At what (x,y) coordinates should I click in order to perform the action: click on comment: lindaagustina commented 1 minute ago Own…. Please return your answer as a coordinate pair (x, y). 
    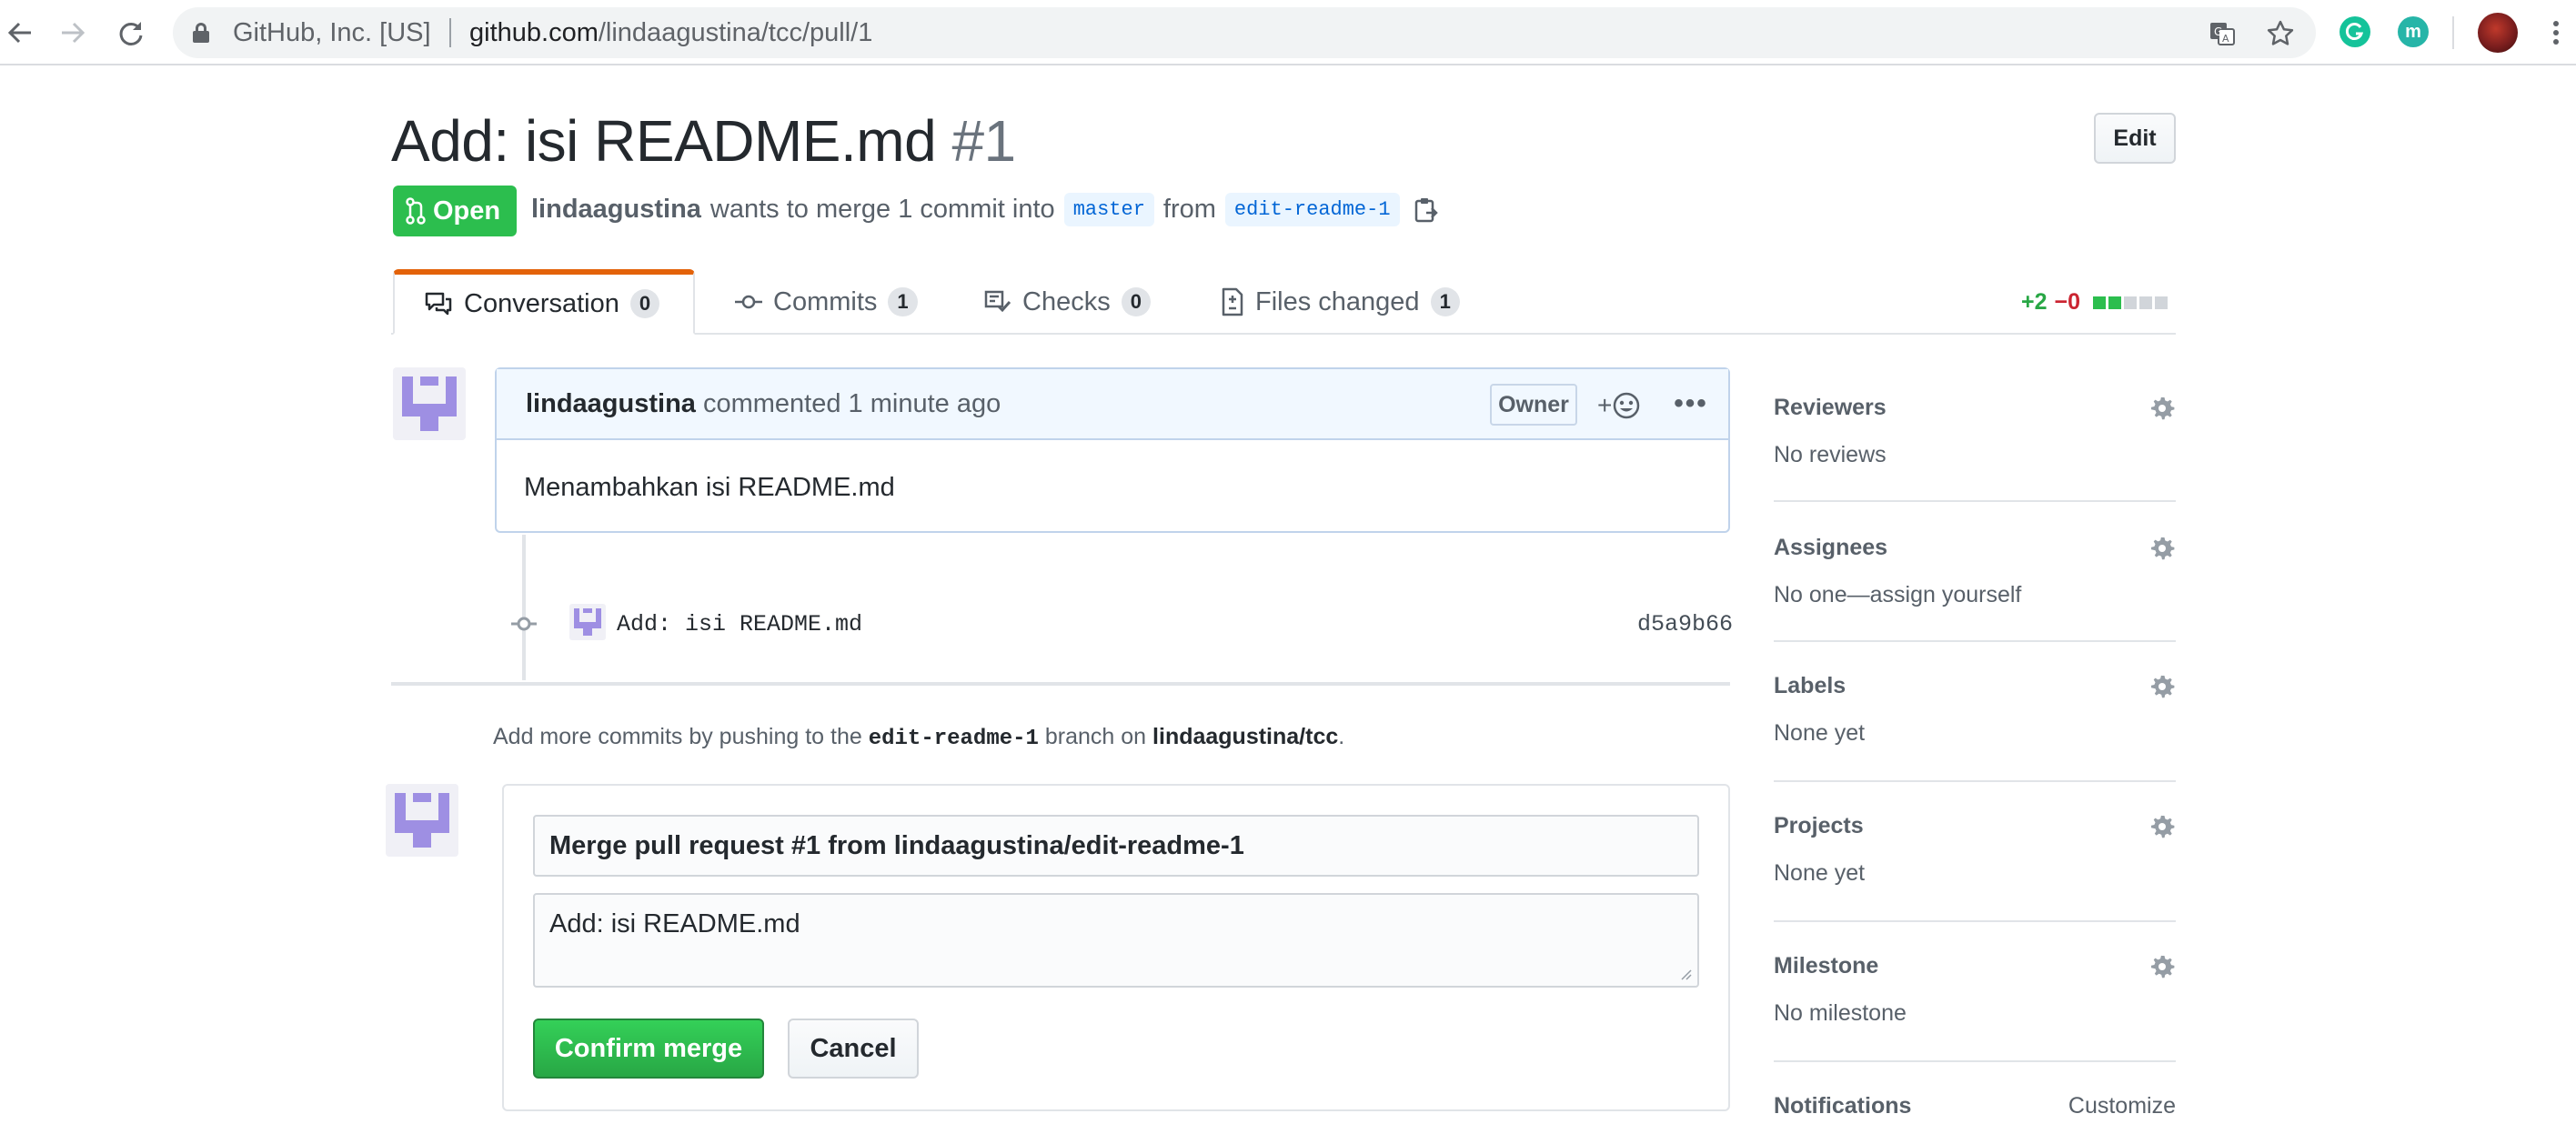
    Looking at the image, I should click on (1112, 450).